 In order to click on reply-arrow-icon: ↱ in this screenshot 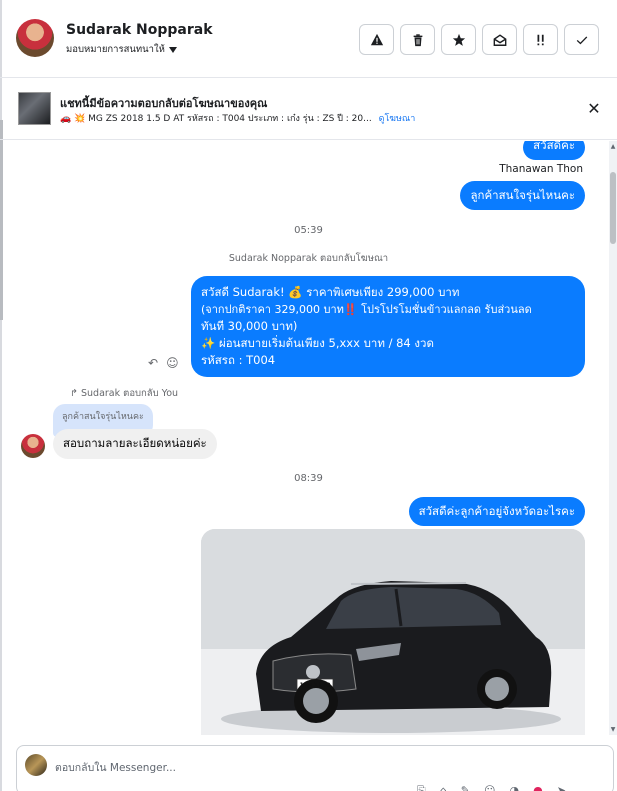, I will do `click(74, 393)`.